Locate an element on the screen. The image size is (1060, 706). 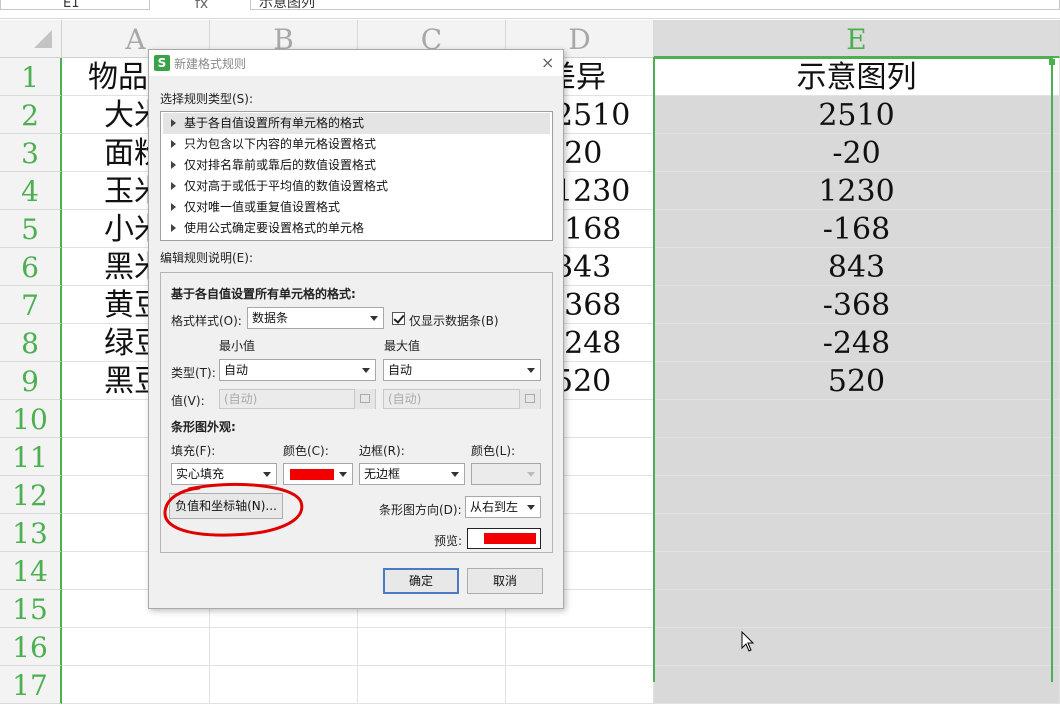
select-all-corner is located at coordinates (31, 39).